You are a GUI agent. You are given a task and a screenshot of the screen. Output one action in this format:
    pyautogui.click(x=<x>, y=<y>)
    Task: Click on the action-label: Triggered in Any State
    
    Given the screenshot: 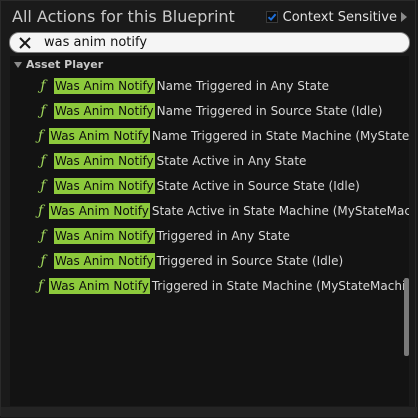 What is the action you would take?
    pyautogui.click(x=223, y=236)
    